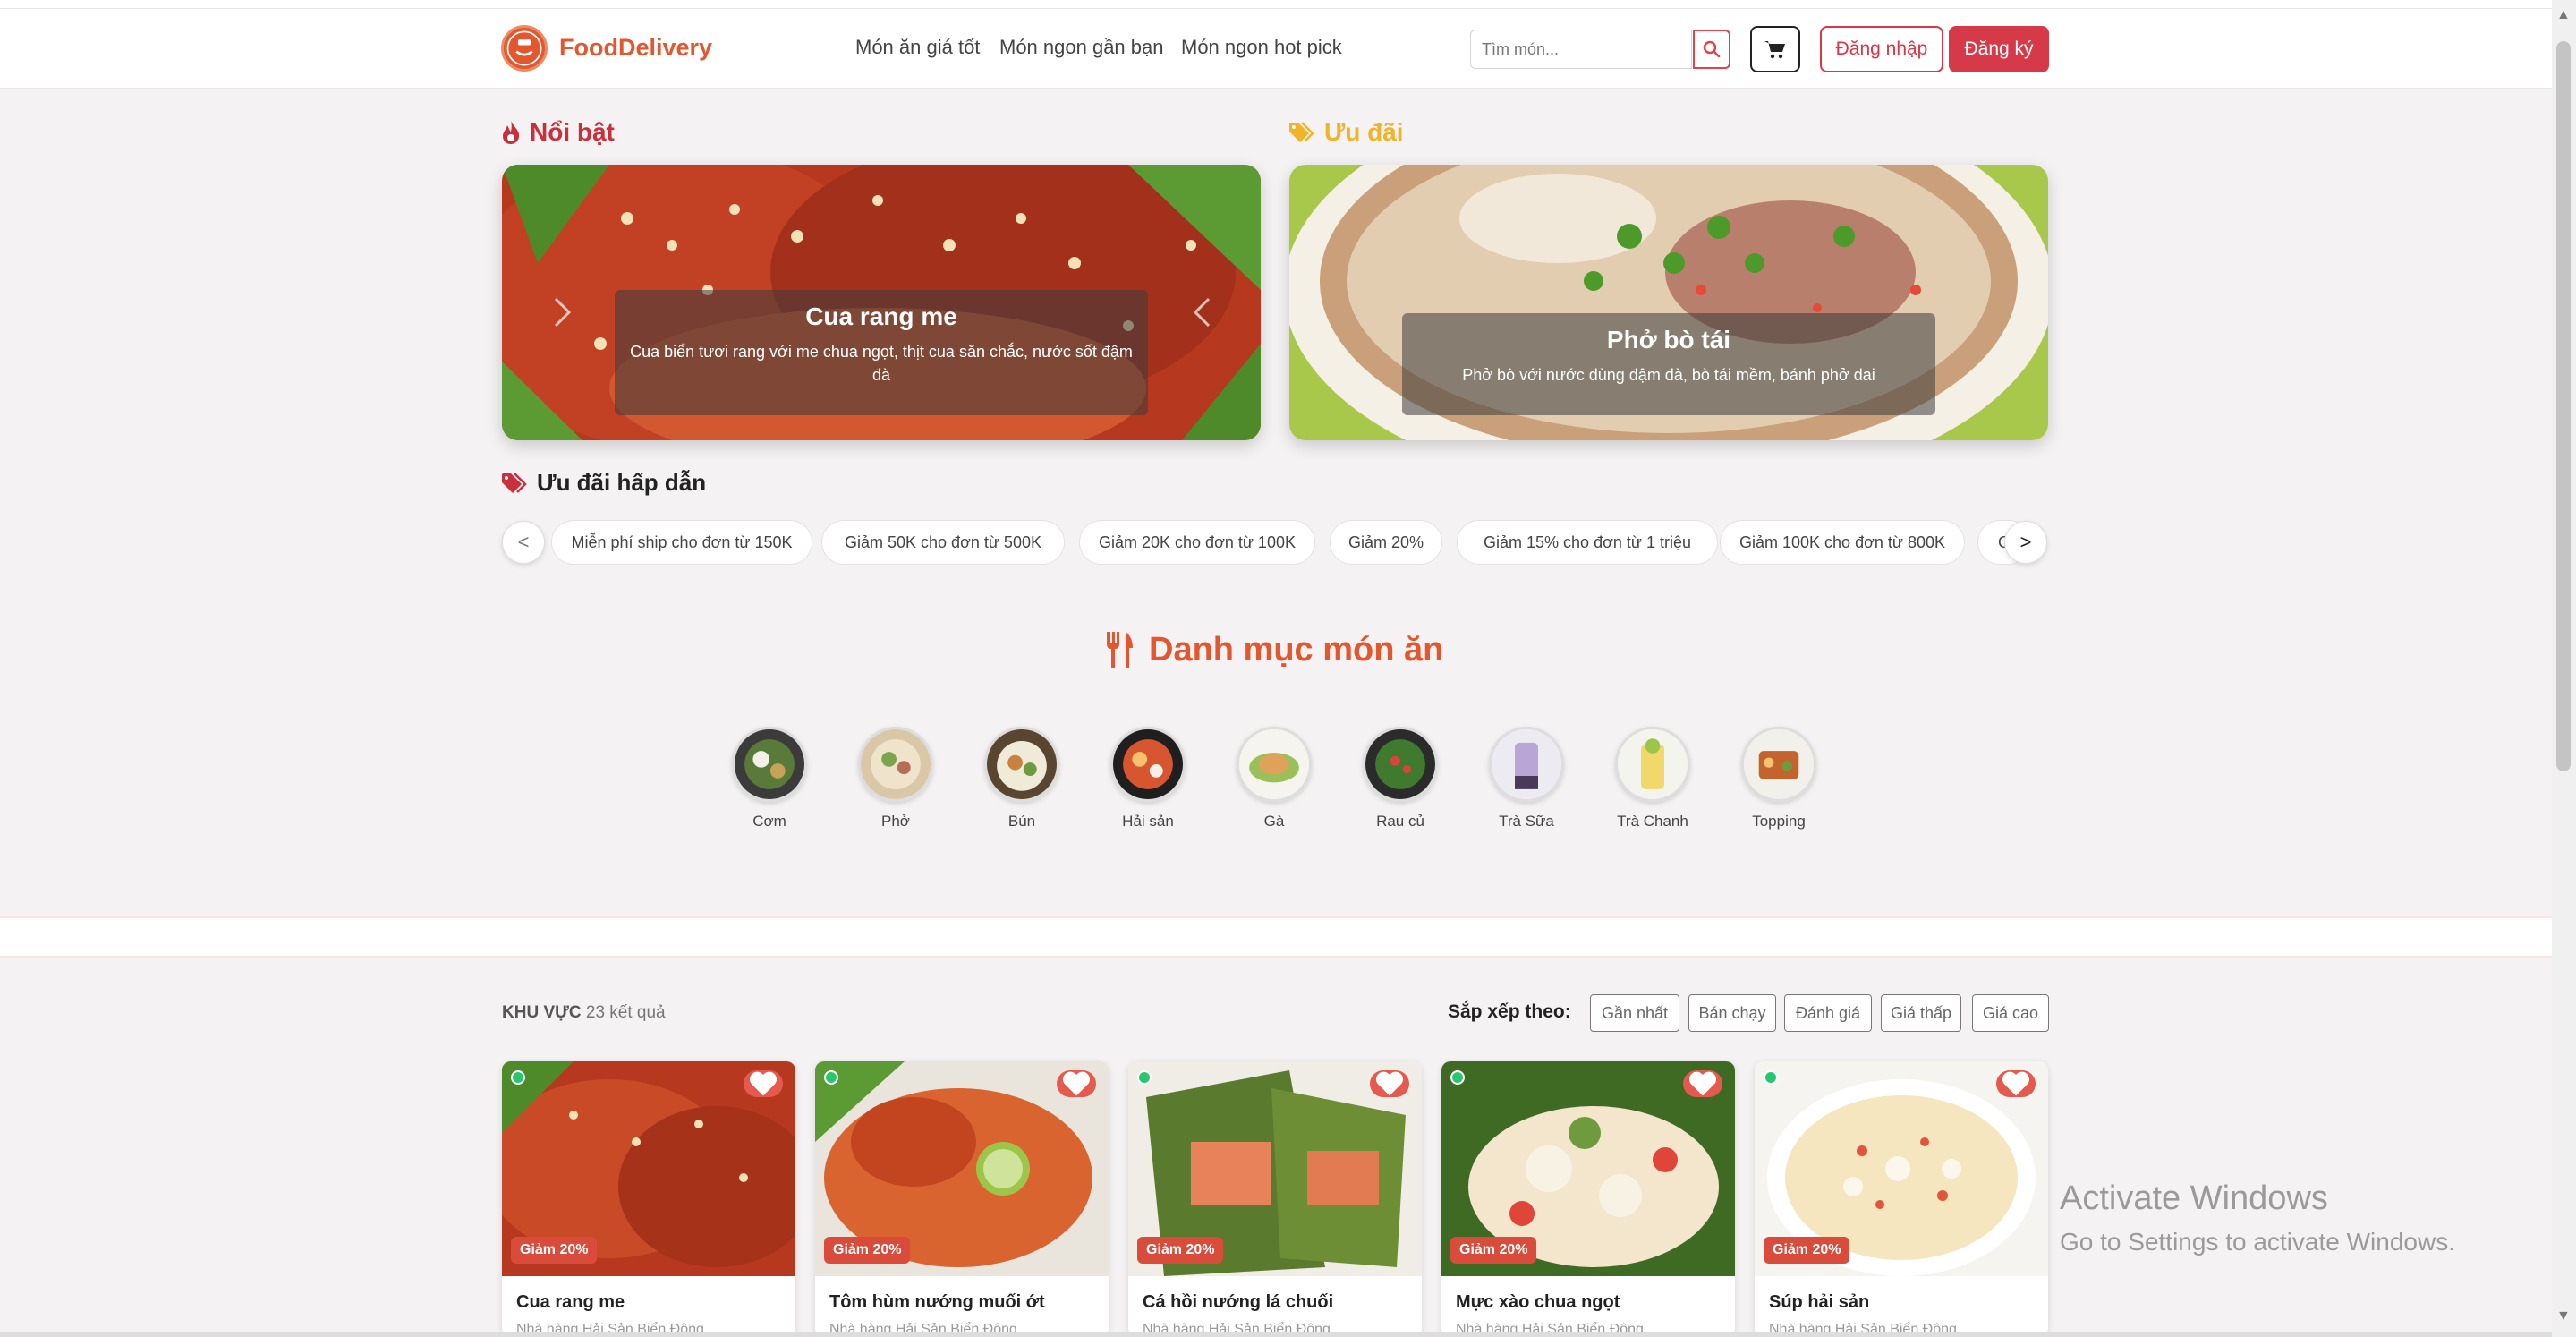 The image size is (2576, 1337). What do you see at coordinates (635, 48) in the screenshot?
I see `brand-name: FoodDelivery` at bounding box center [635, 48].